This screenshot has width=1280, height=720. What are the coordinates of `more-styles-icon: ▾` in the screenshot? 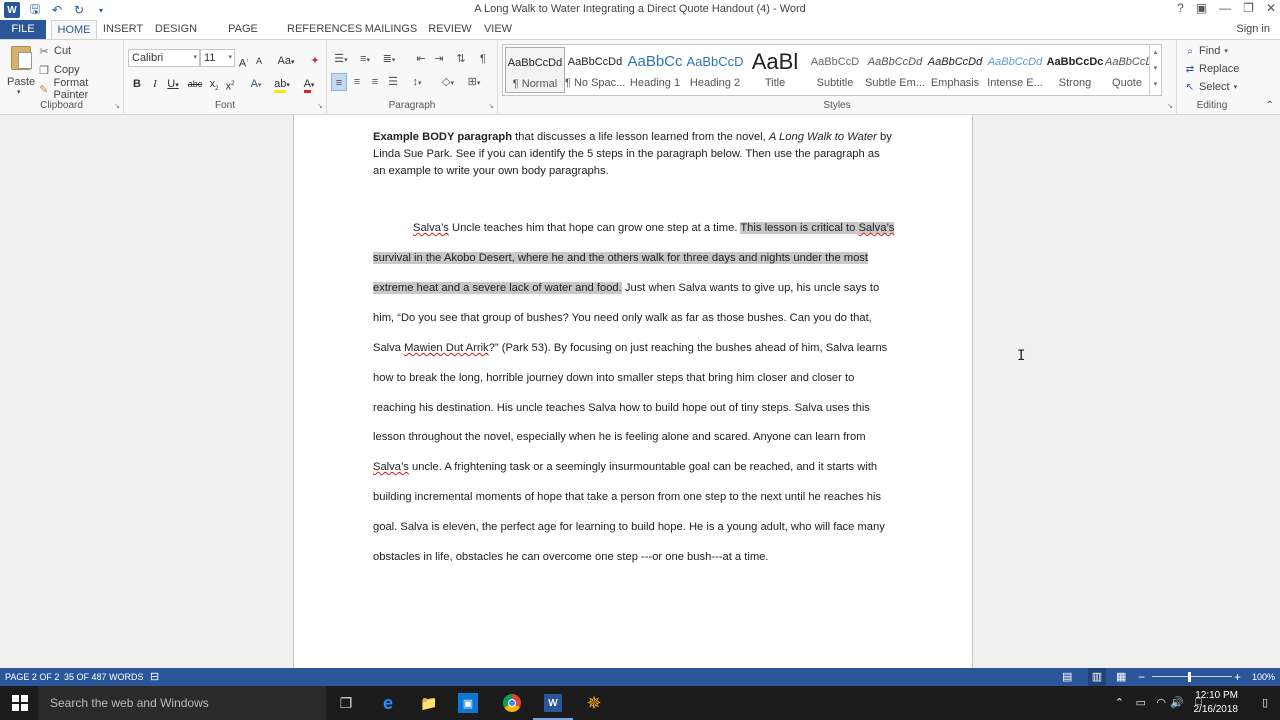 It's located at (1155, 85).